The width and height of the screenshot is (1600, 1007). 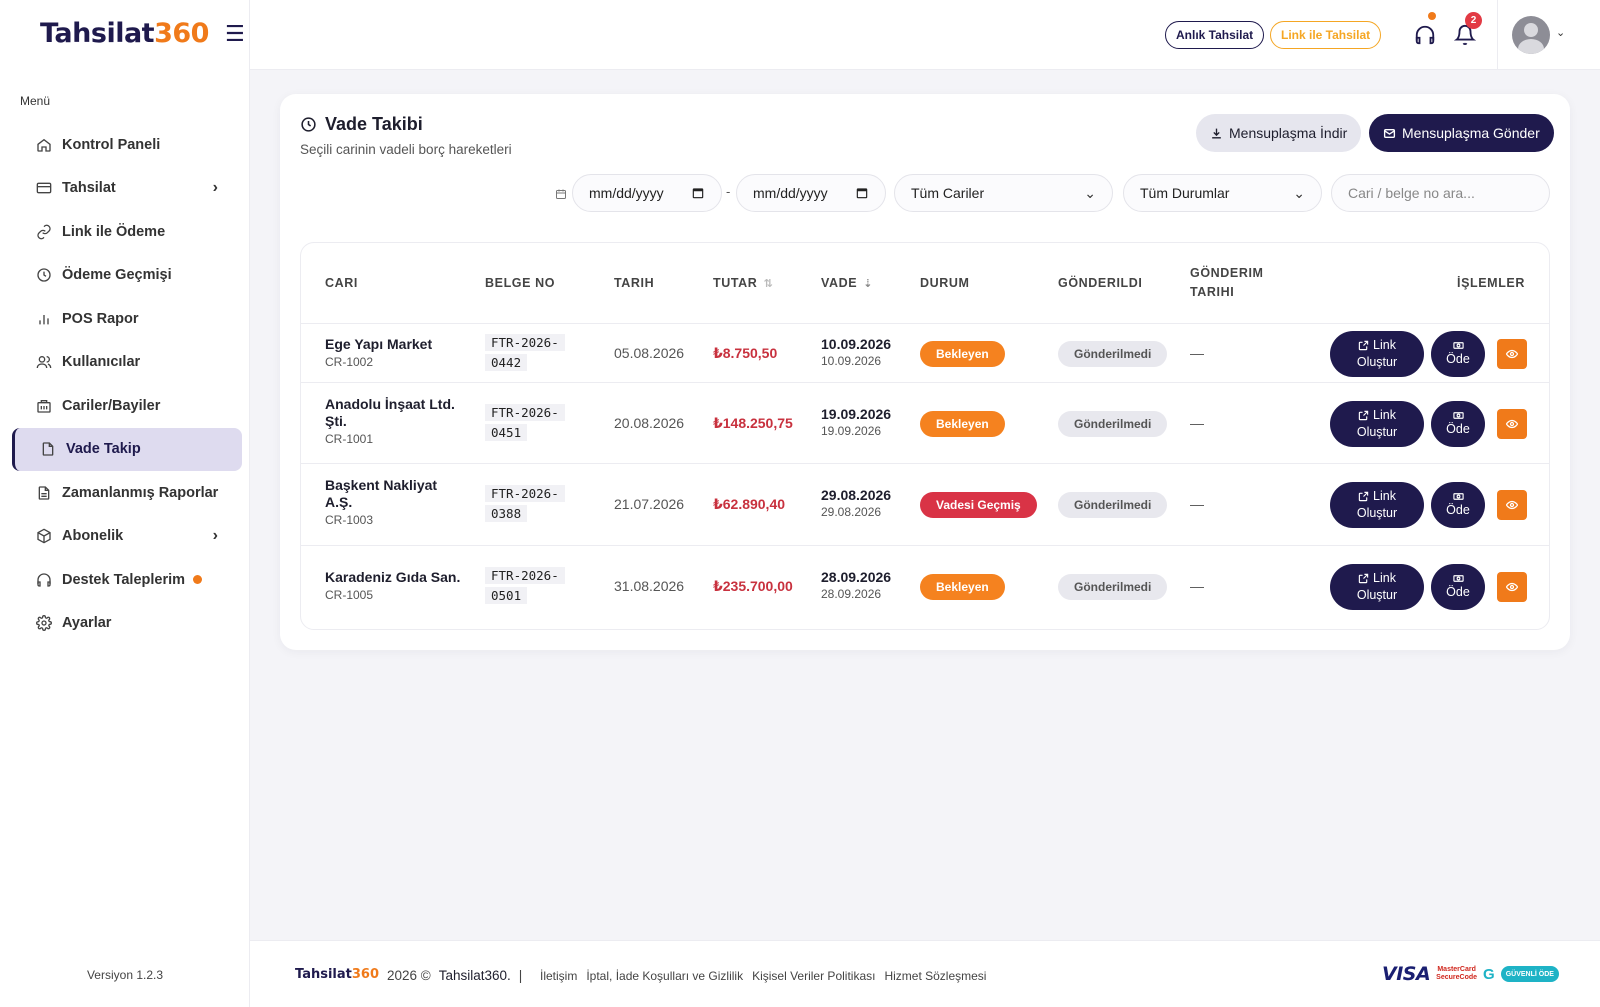 What do you see at coordinates (768, 283) in the screenshot?
I see `sort-icon: ⇅` at bounding box center [768, 283].